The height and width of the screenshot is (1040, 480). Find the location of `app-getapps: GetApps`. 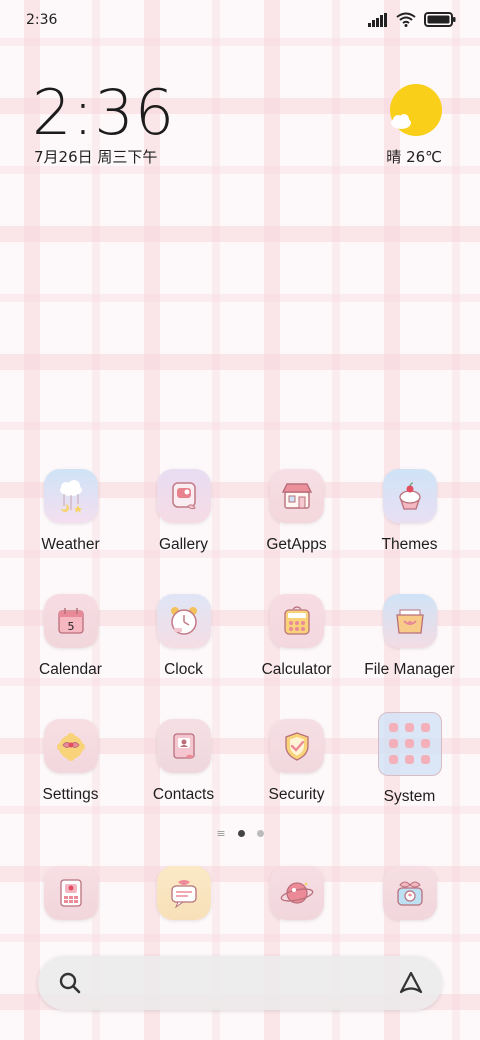

app-getapps: GetApps is located at coordinates (296, 511).